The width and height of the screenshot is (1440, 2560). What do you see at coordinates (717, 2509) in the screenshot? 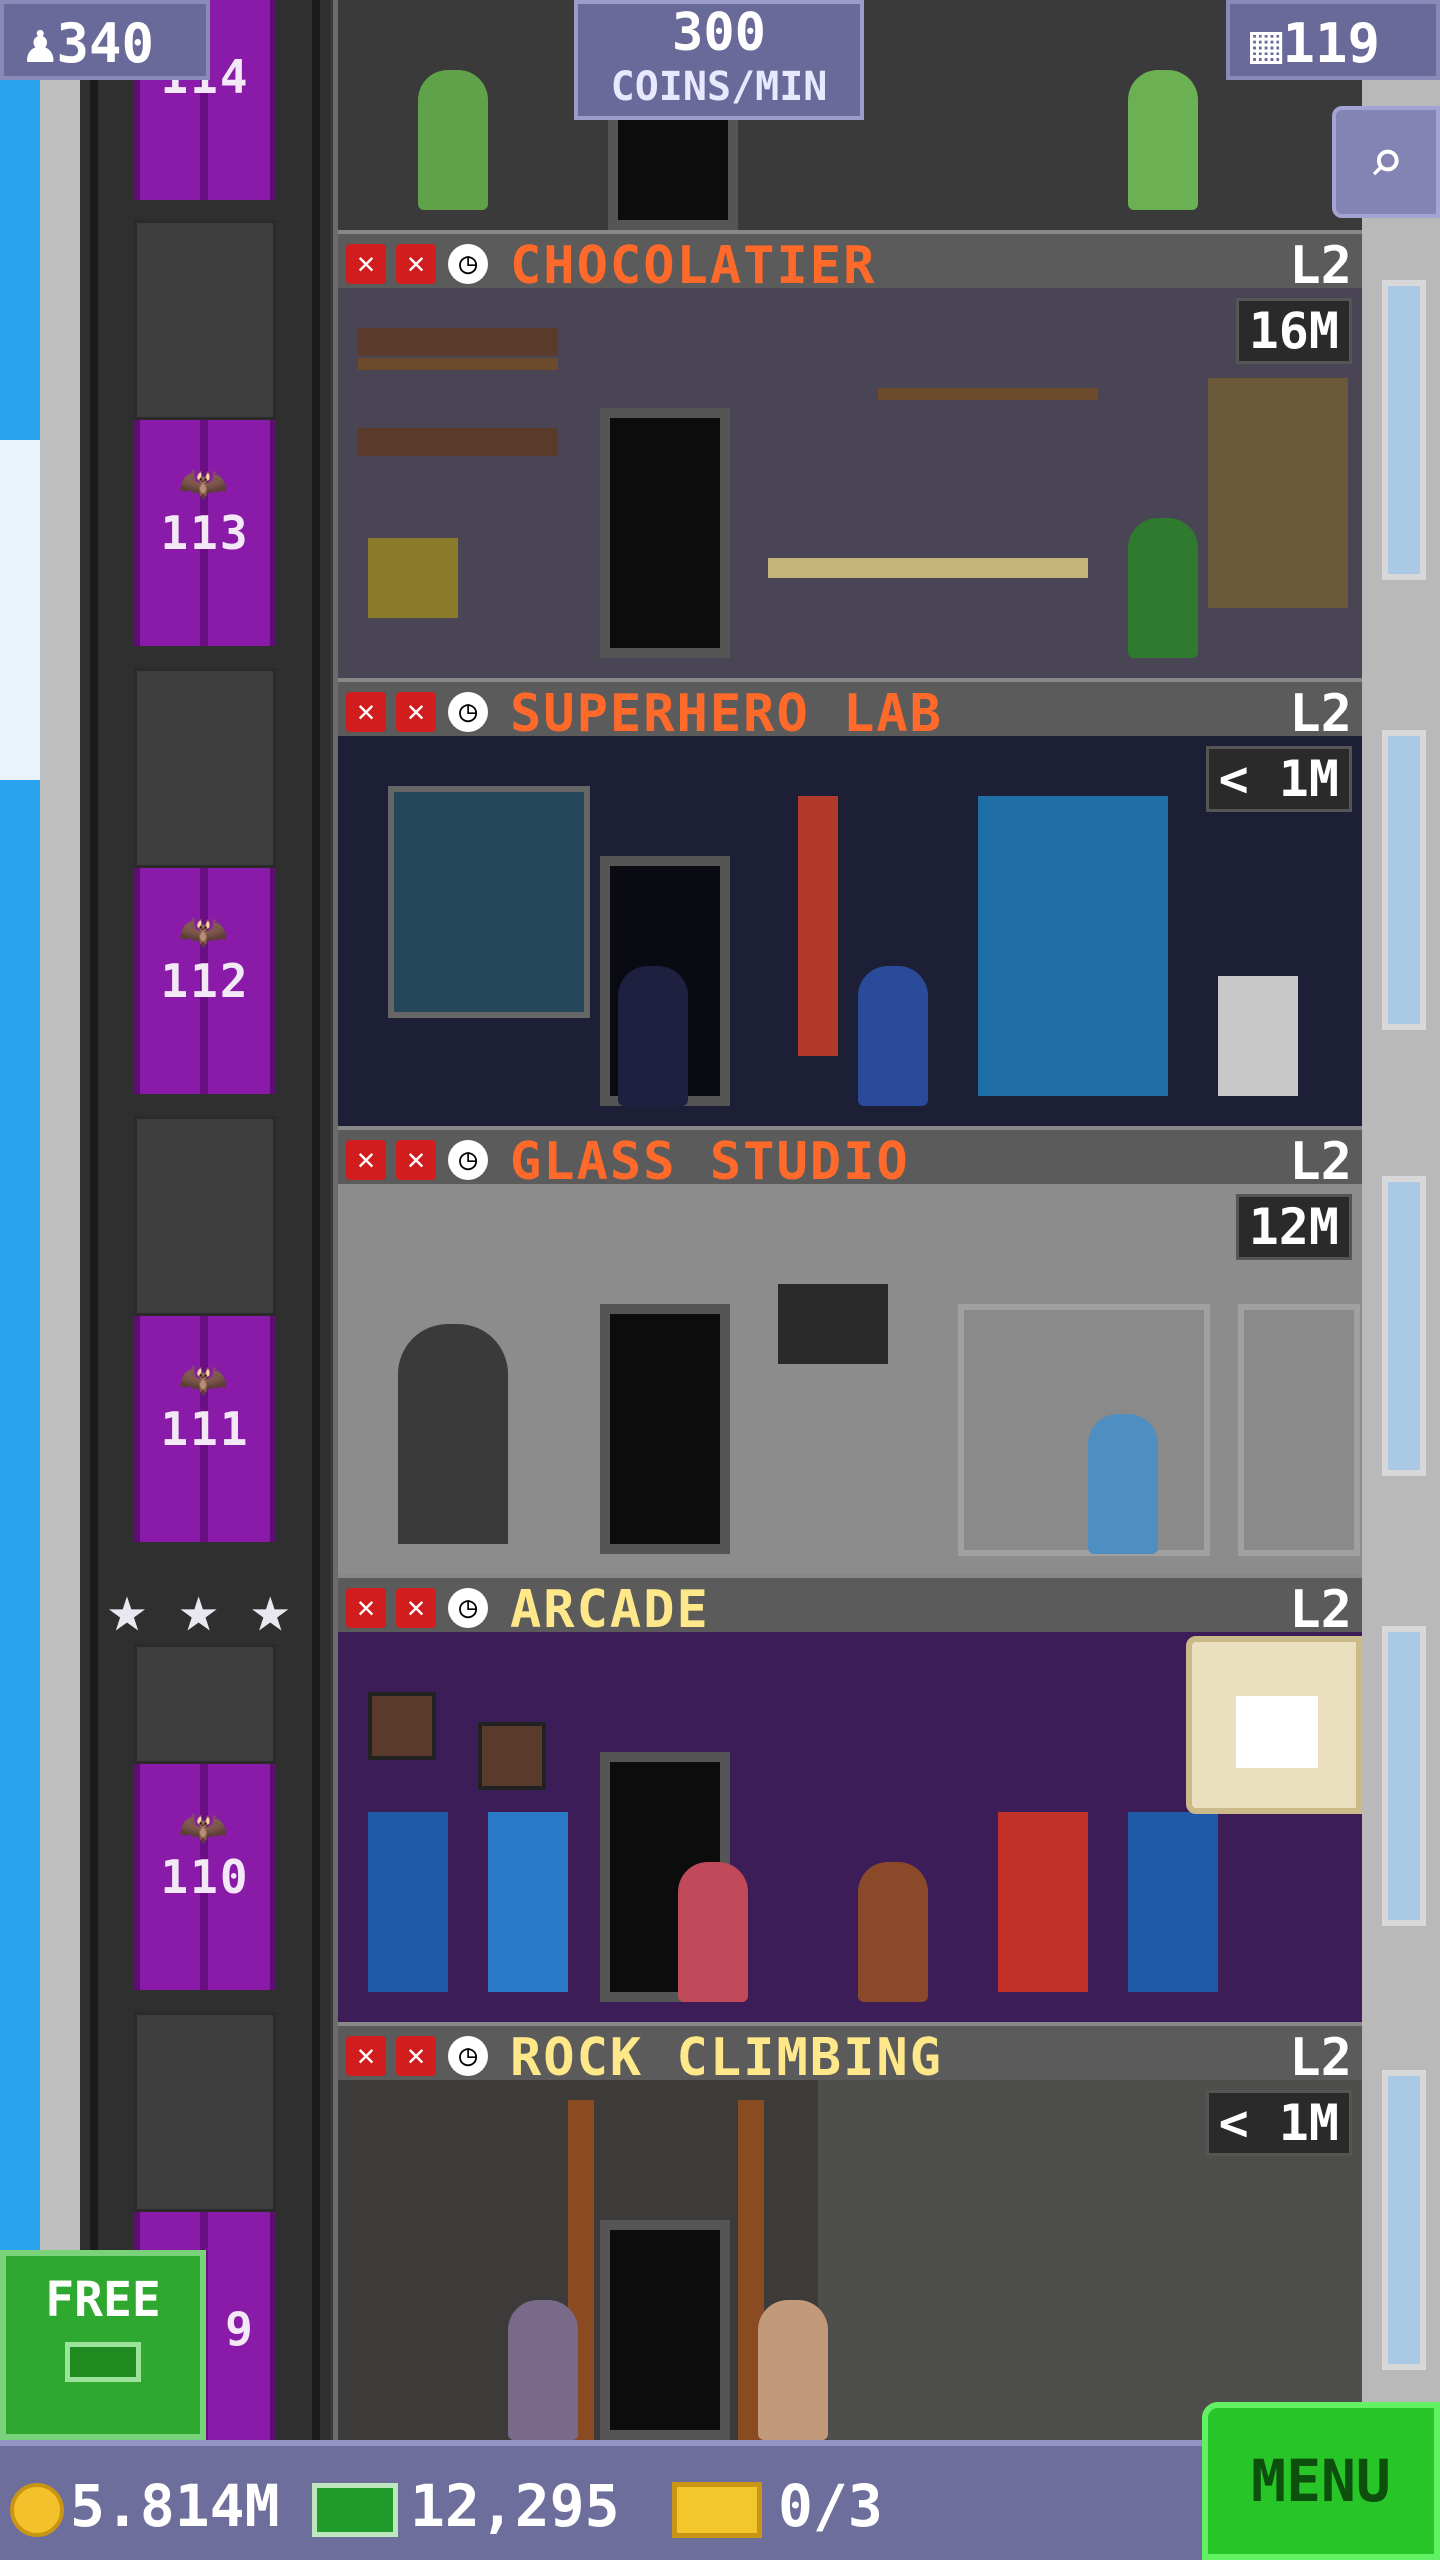
I see `ticket-icon` at bounding box center [717, 2509].